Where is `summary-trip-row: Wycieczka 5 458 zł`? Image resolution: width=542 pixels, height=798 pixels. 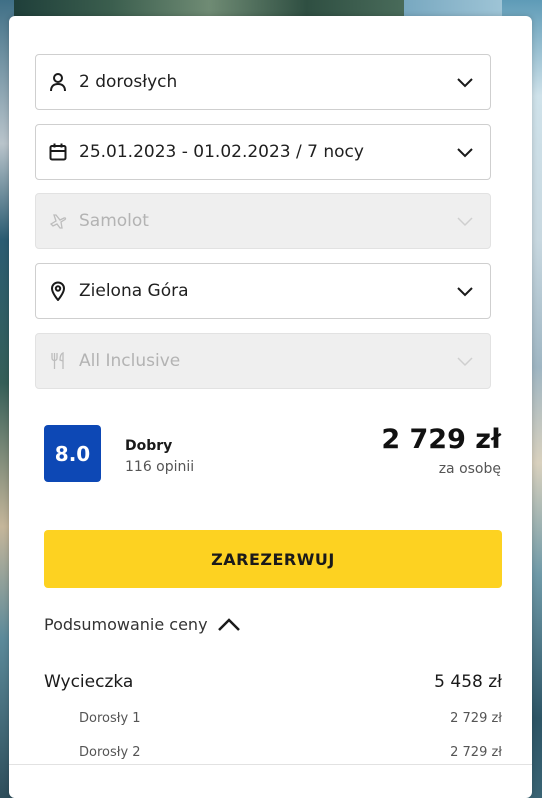
summary-trip-row: Wycieczka 5 458 zł is located at coordinates (273, 682).